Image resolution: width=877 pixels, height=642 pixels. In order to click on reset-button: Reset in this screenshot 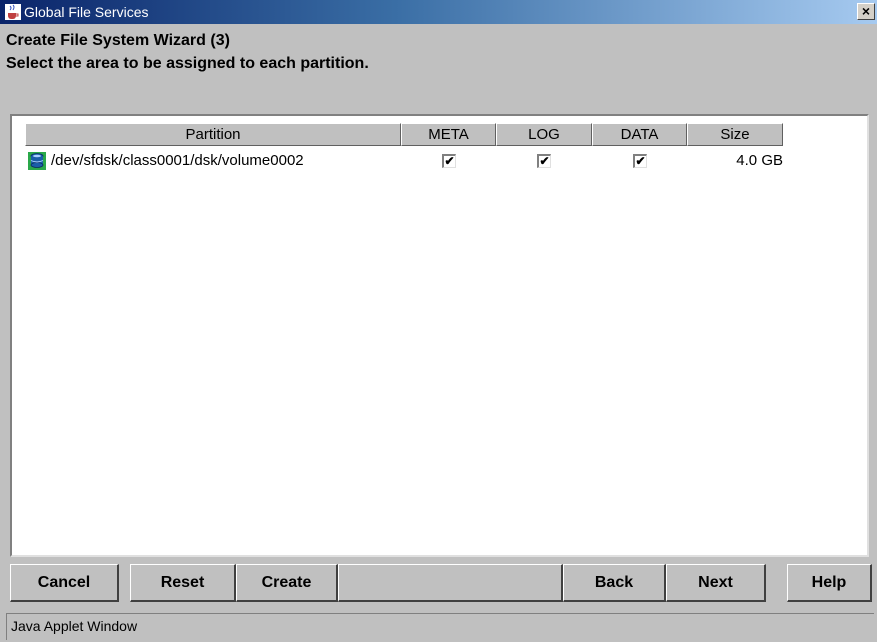, I will do `click(183, 583)`.